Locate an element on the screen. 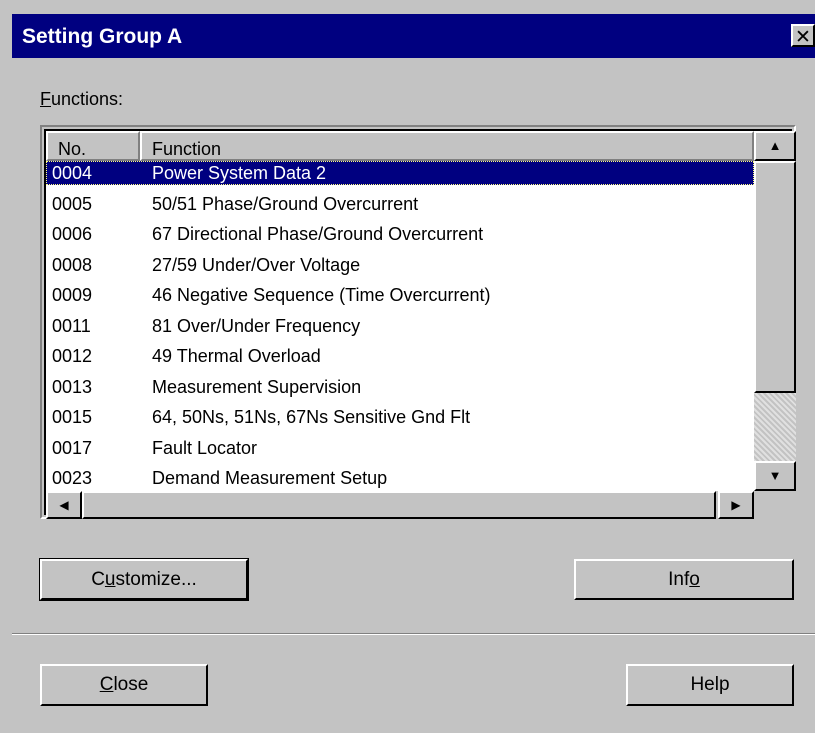  item-function: Fault Locator is located at coordinates (205, 447).